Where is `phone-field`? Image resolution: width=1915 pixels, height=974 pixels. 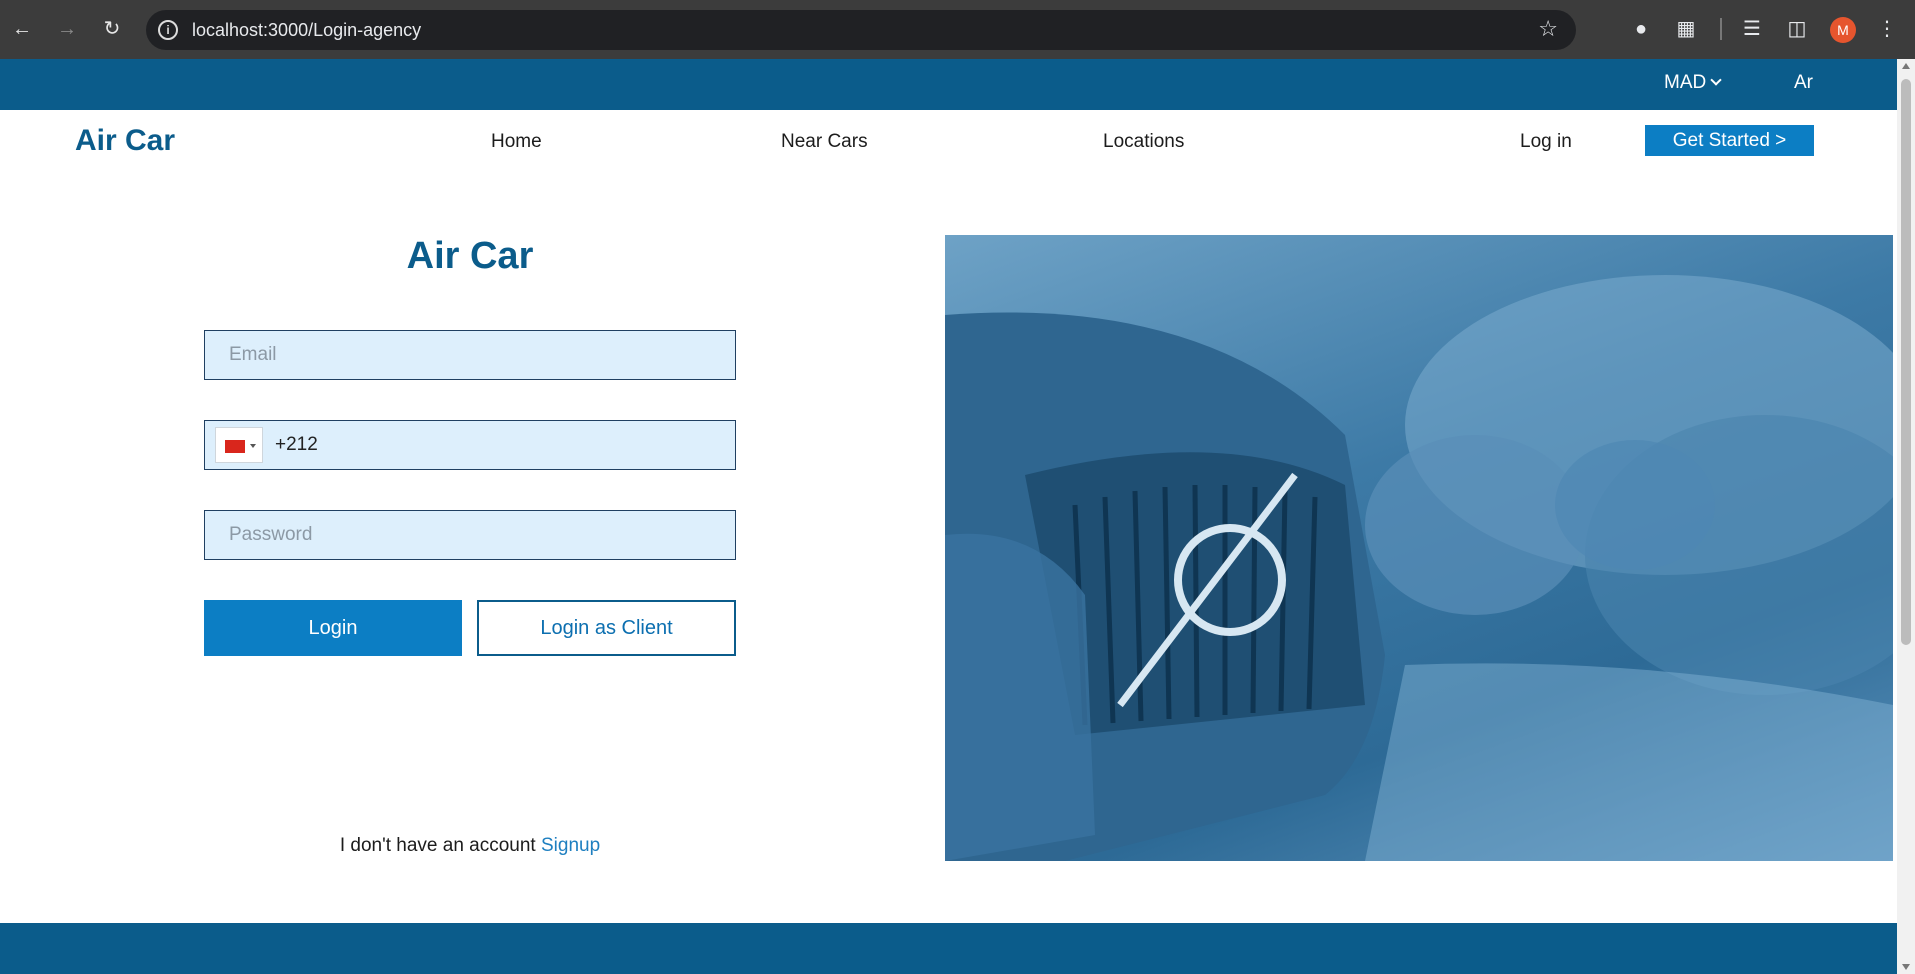
phone-field is located at coordinates (470, 445).